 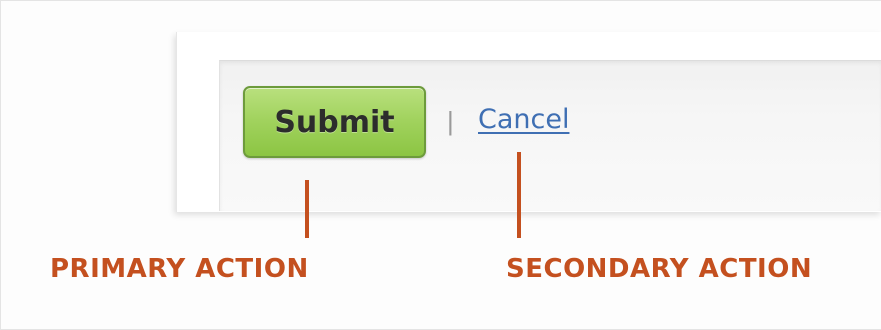 What do you see at coordinates (519, 195) in the screenshot?
I see `secondary-action-callout-line` at bounding box center [519, 195].